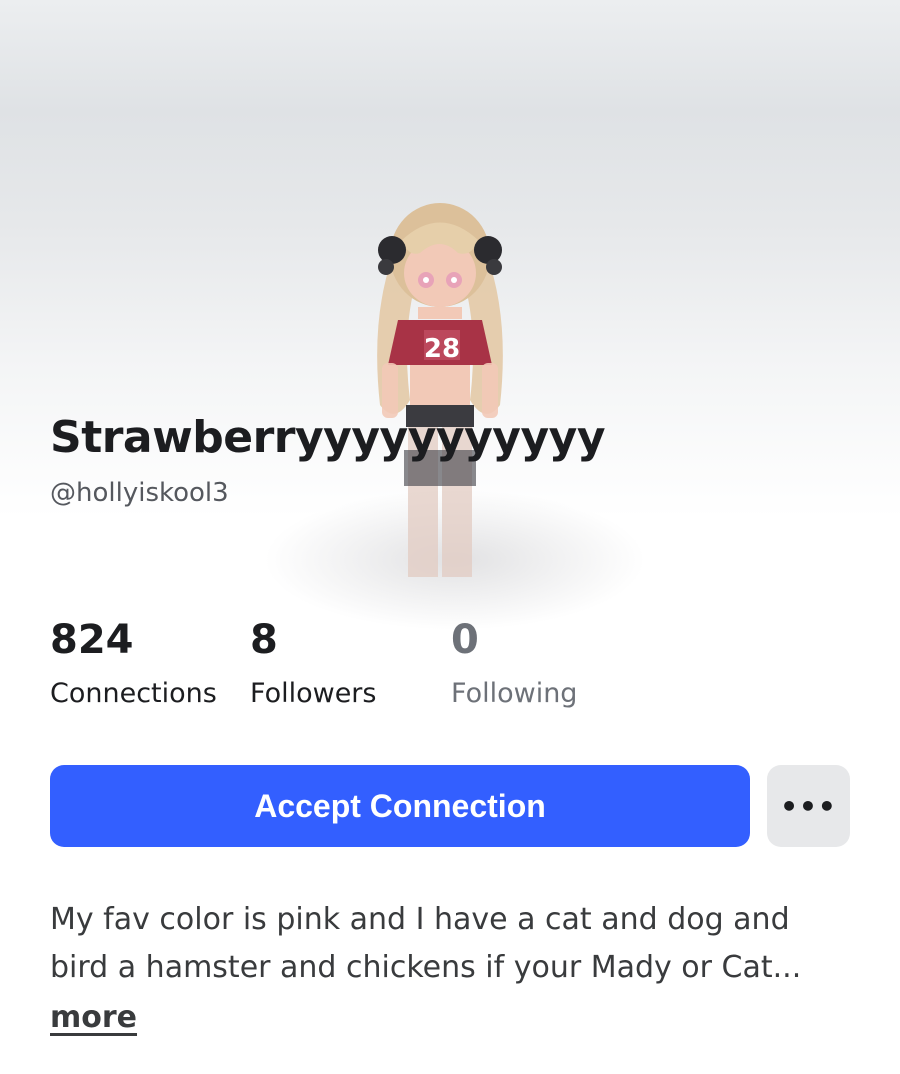  Describe the element at coordinates (264, 640) in the screenshot. I see `followers-count: 8` at that location.